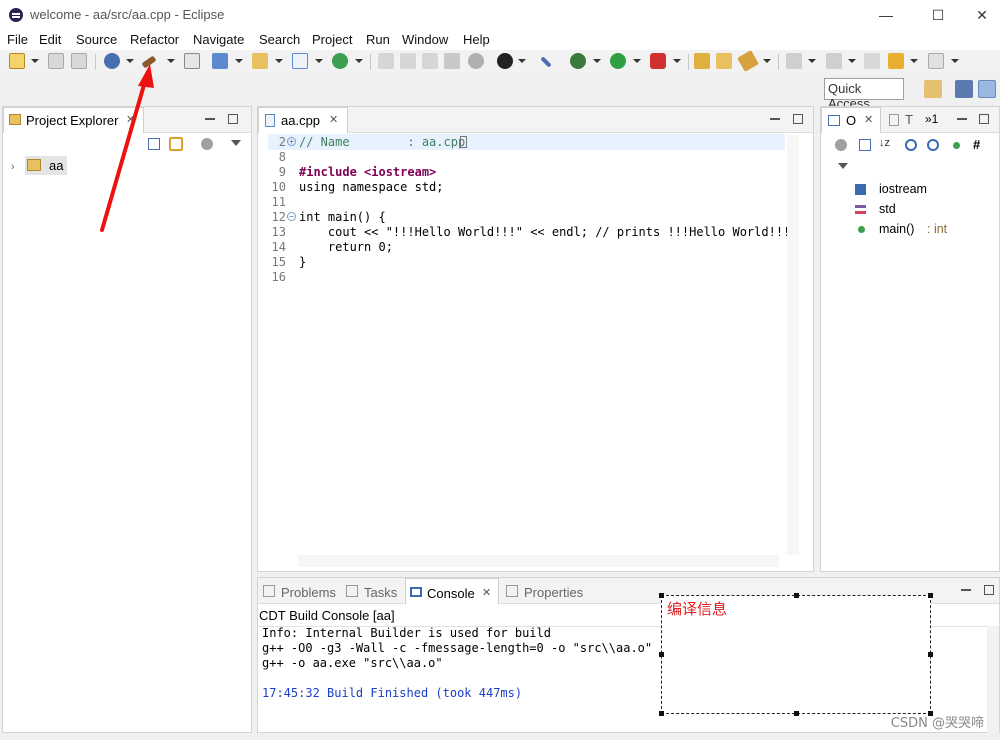 Image resolution: width=1000 pixels, height=740 pixels. I want to click on annotation-text: 编译信息, so click(697, 609).